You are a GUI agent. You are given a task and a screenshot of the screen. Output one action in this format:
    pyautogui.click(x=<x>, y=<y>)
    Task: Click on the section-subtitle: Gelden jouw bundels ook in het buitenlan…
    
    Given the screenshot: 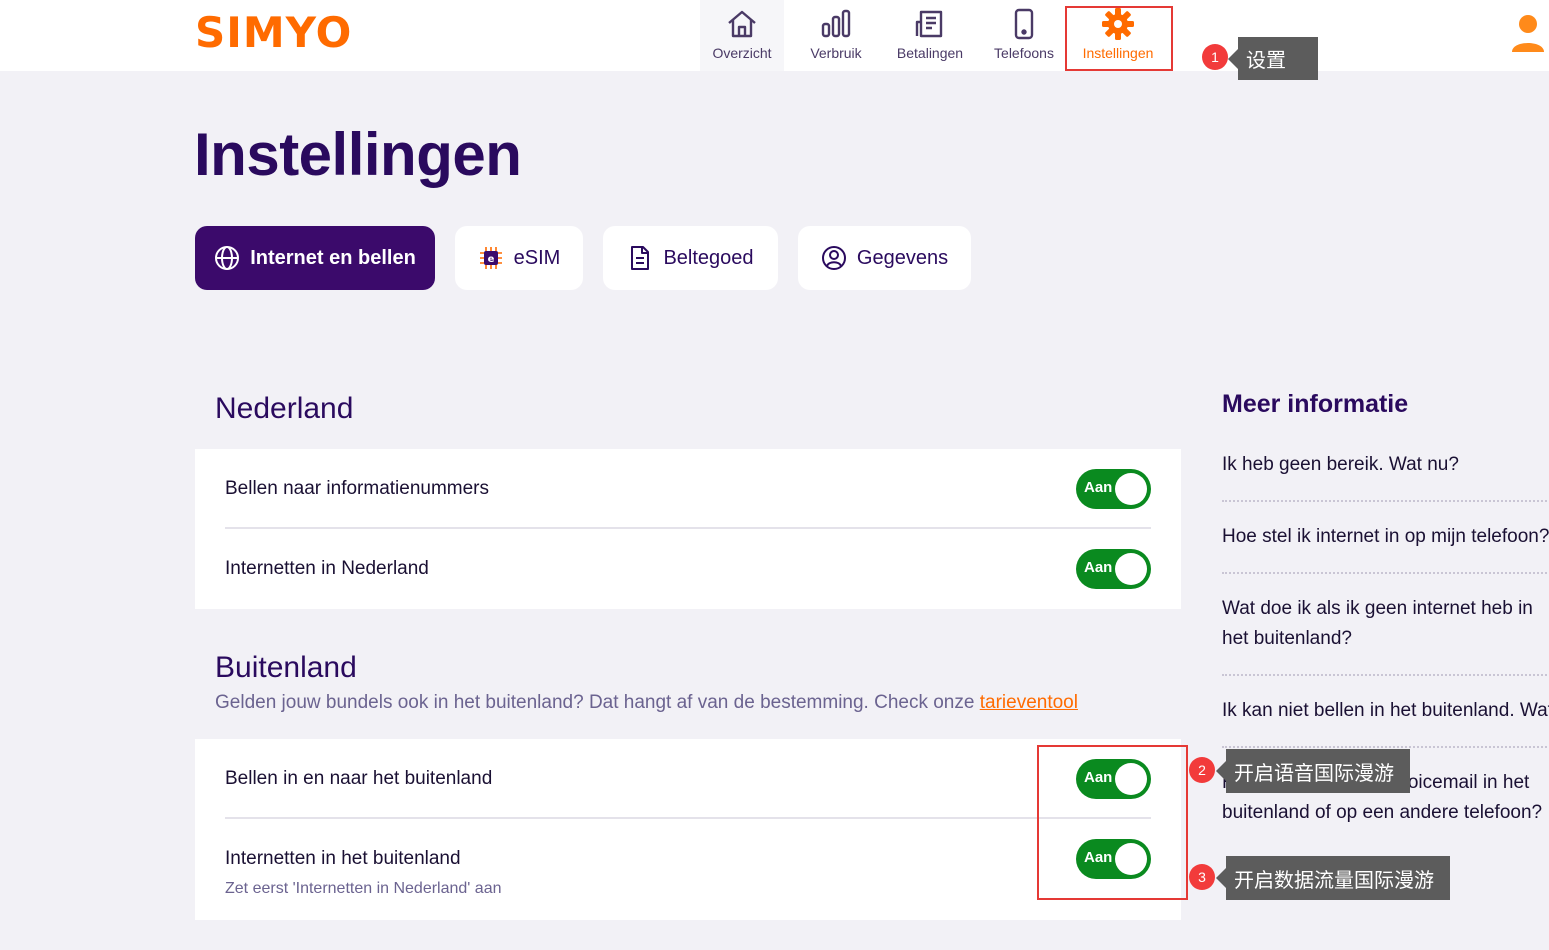 What is the action you would take?
    pyautogui.click(x=646, y=703)
    